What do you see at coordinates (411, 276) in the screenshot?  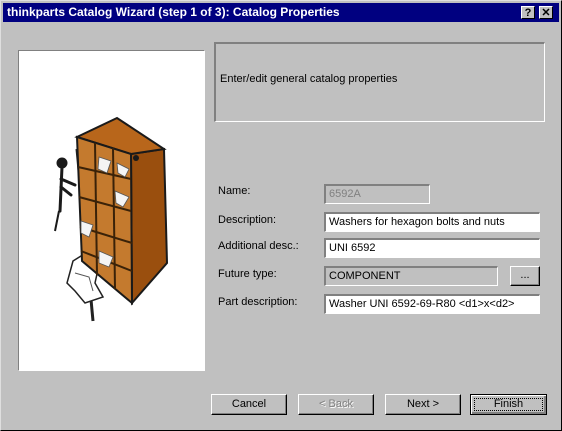 I see `future-type-field: COMPONENT` at bounding box center [411, 276].